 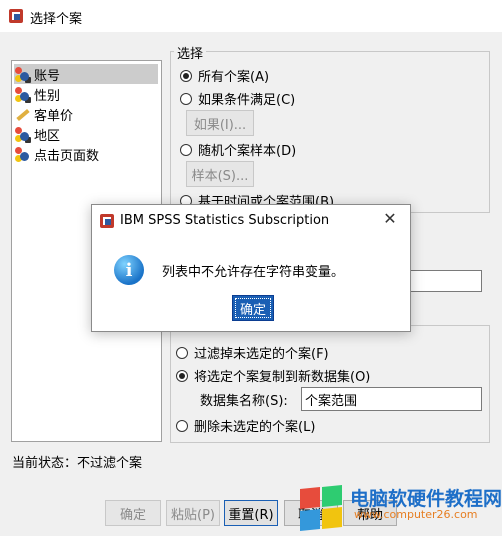 I want to click on variable-label: 地区, so click(x=47, y=136).